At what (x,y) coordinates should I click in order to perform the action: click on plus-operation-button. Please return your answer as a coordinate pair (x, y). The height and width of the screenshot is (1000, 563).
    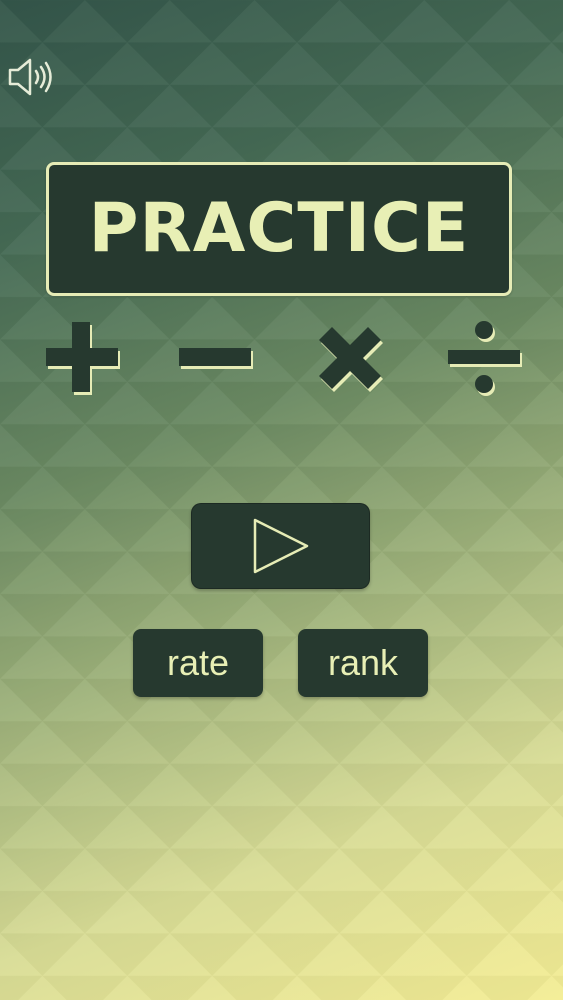
    Looking at the image, I should click on (82, 358).